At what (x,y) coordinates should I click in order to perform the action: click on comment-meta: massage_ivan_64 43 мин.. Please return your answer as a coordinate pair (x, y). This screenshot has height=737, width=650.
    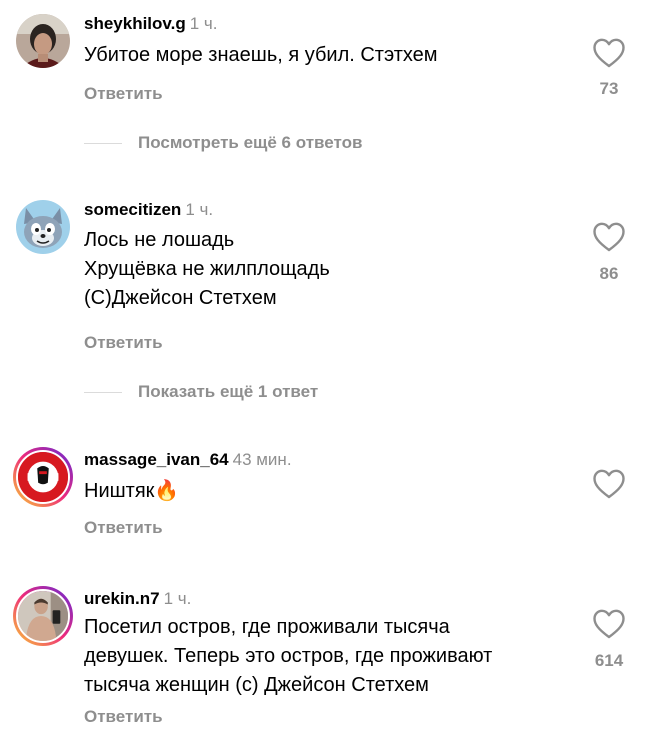
    Looking at the image, I should click on (188, 460).